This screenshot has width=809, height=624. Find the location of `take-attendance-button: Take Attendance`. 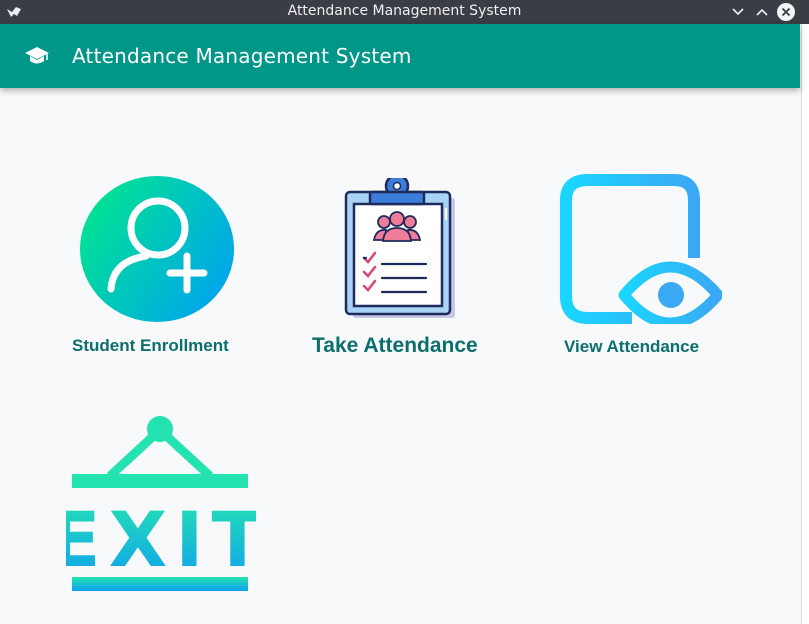

take-attendance-button: Take Attendance is located at coordinates (400, 267).